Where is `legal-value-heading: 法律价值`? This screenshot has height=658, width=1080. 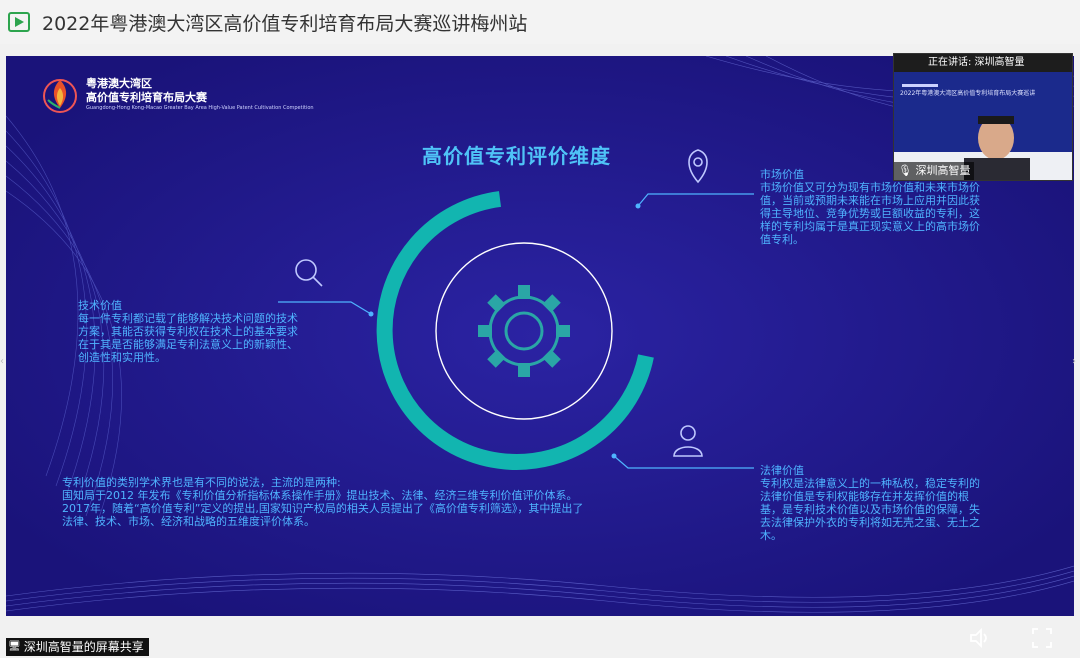 legal-value-heading: 法律价值 is located at coordinates (782, 470).